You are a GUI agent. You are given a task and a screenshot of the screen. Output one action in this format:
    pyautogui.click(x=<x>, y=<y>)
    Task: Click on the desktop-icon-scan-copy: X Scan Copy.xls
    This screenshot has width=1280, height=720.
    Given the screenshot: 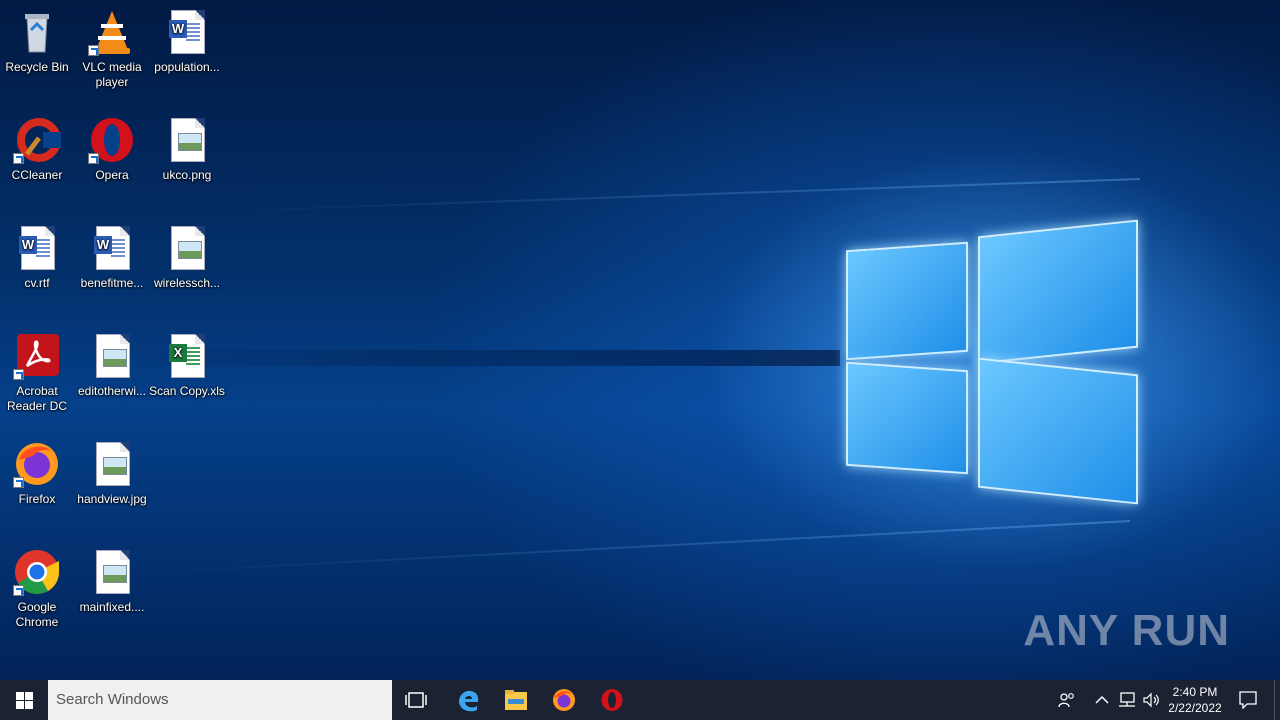 What is the action you would take?
    pyautogui.click(x=187, y=365)
    